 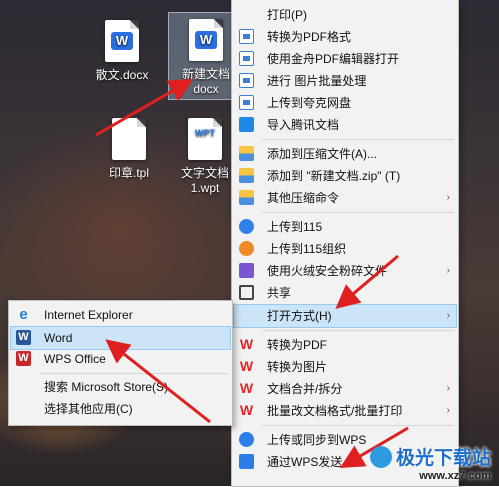 I want to click on shredder-icon, so click(x=246, y=270).